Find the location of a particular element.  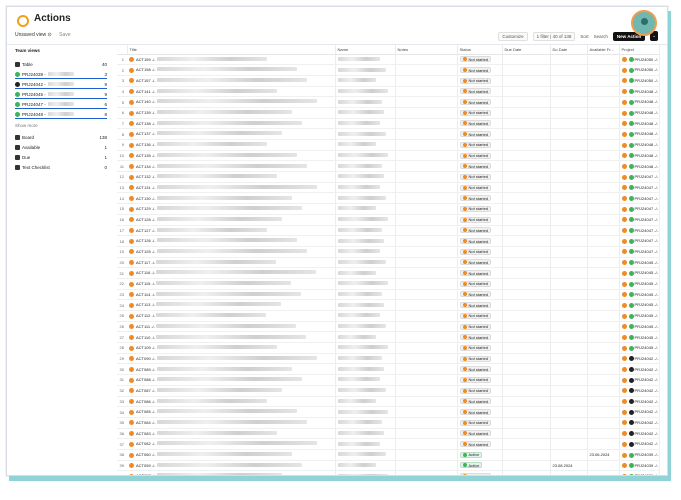

cell-title: ACT141 -/- is located at coordinates (231, 92).